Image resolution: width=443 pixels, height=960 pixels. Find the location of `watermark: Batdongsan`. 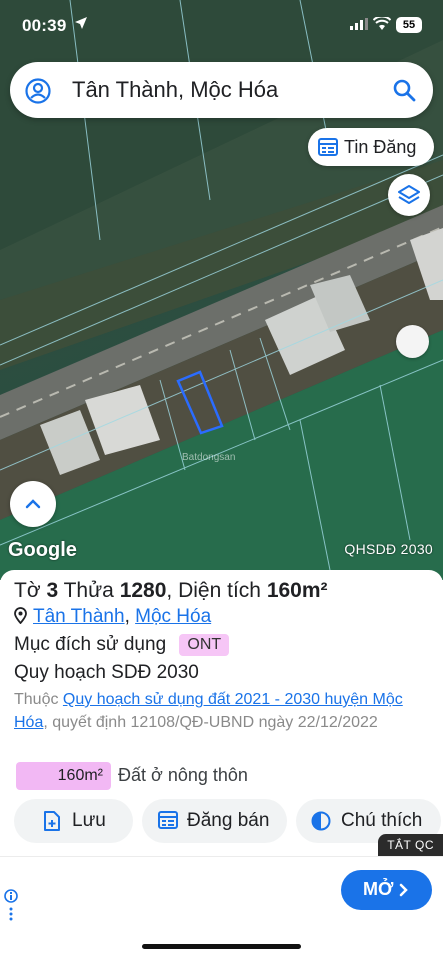

watermark: Batdongsan is located at coordinates (209, 457).